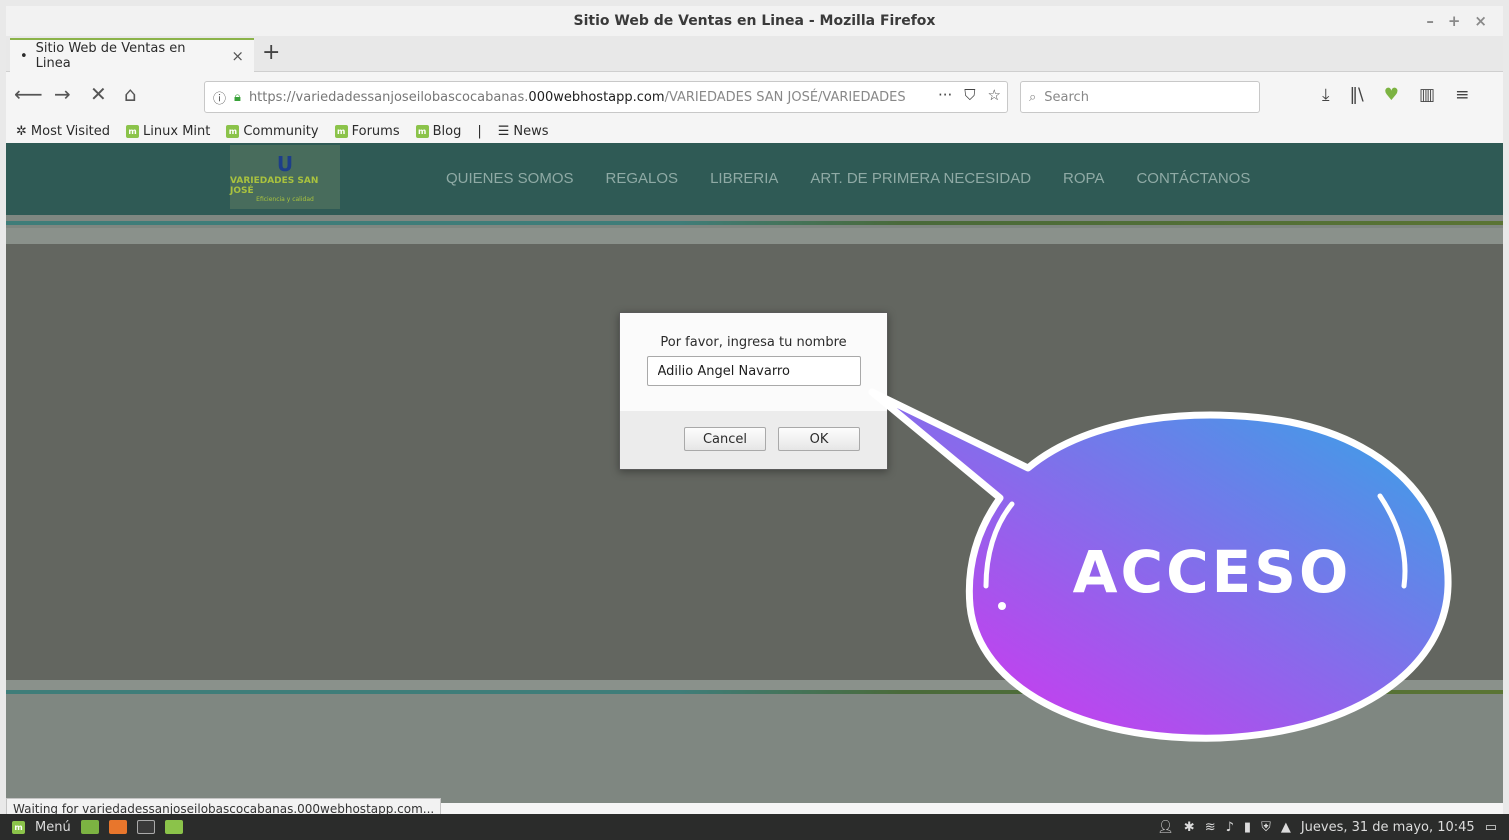 This screenshot has height=840, width=1509. Describe the element at coordinates (21, 131) in the screenshot. I see `gear-icon: ✲` at that location.